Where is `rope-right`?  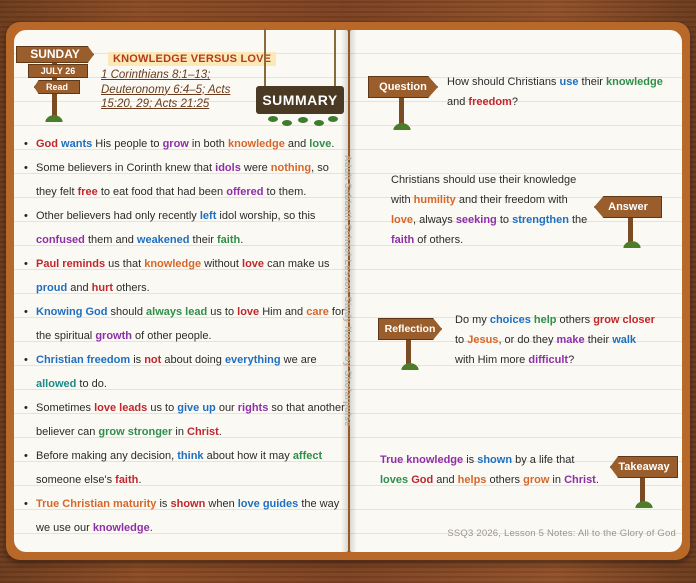 rope-right is located at coordinates (335, 58).